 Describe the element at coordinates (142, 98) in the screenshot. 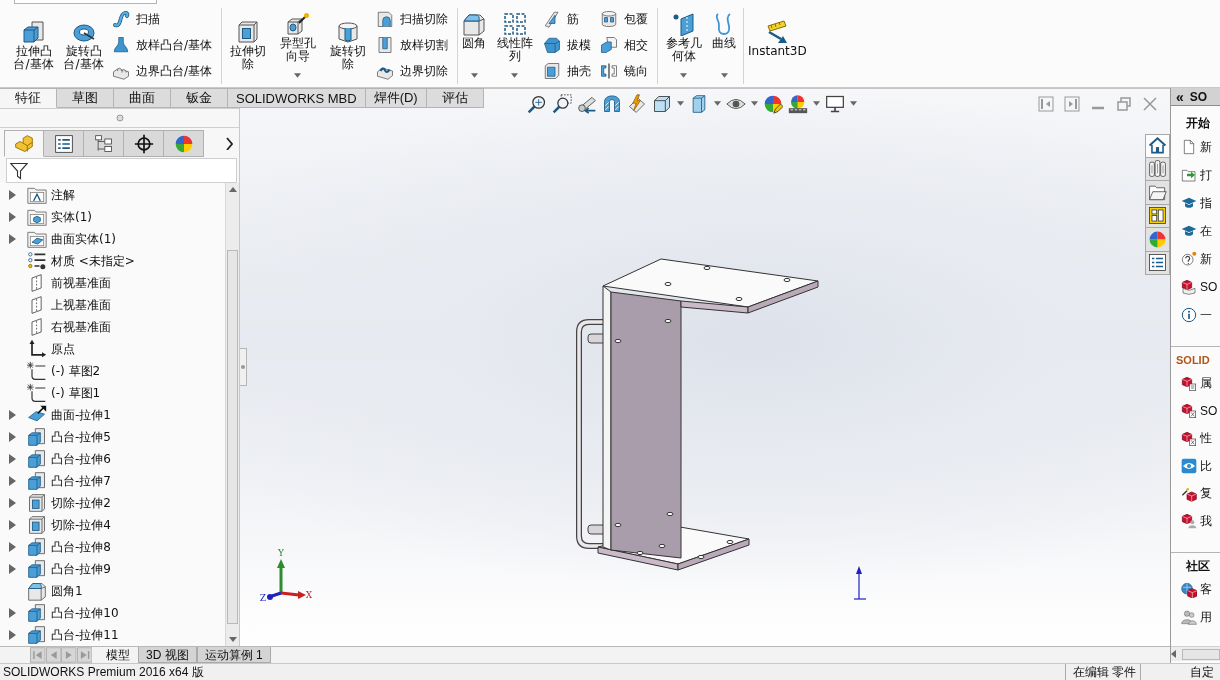

I see `command-tab: 曲面` at that location.